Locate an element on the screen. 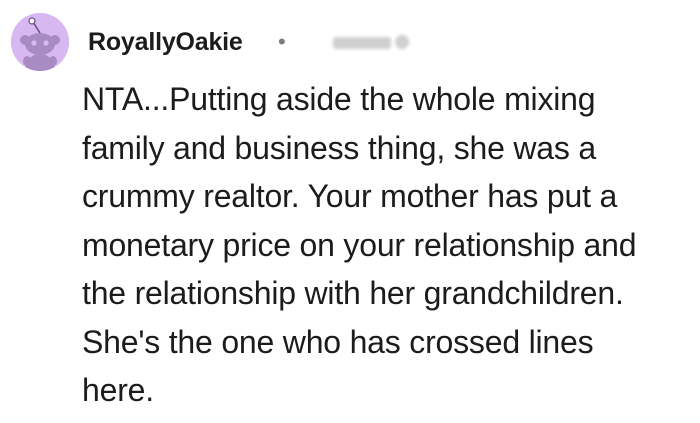 The width and height of the screenshot is (700, 423). comment-body-line: monetary price on your relationship and is located at coordinates (359, 244).